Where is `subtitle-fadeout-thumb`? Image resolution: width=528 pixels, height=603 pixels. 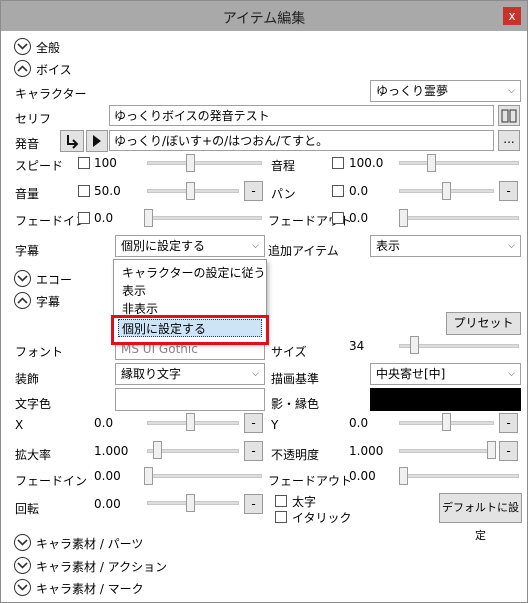 subtitle-fadeout-thumb is located at coordinates (403, 476).